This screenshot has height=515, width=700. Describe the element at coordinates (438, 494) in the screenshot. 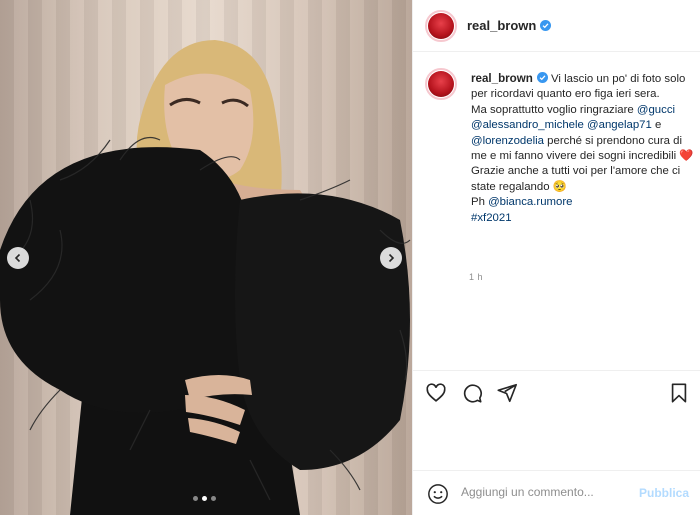

I see `emoji-icon` at that location.